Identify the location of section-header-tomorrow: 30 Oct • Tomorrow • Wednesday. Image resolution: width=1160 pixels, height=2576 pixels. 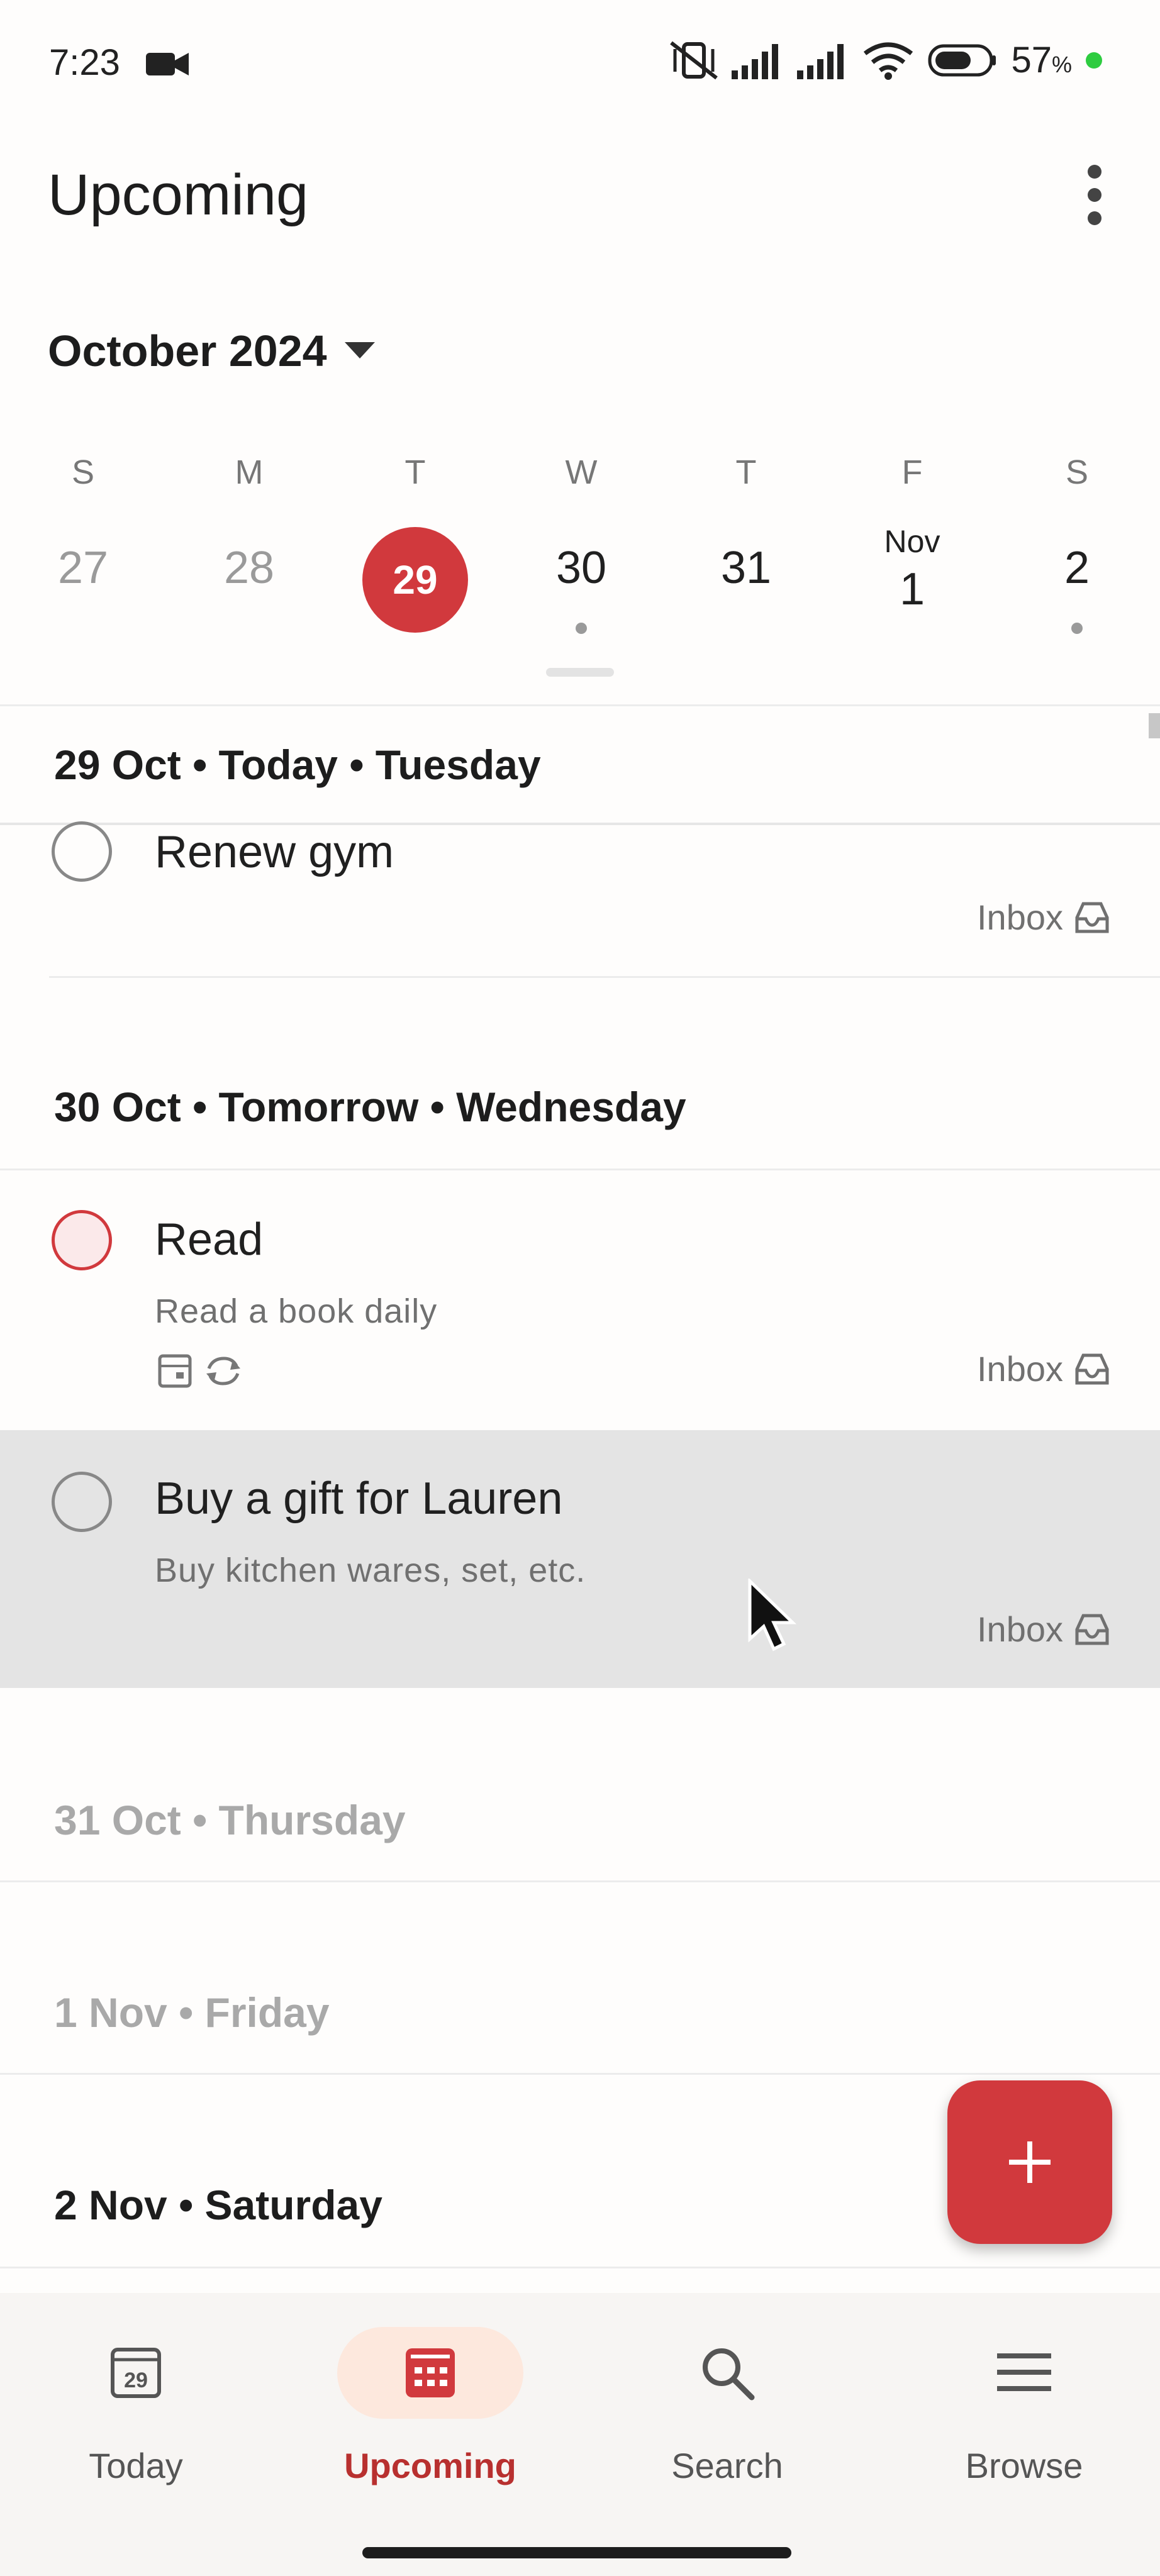
(370, 1107).